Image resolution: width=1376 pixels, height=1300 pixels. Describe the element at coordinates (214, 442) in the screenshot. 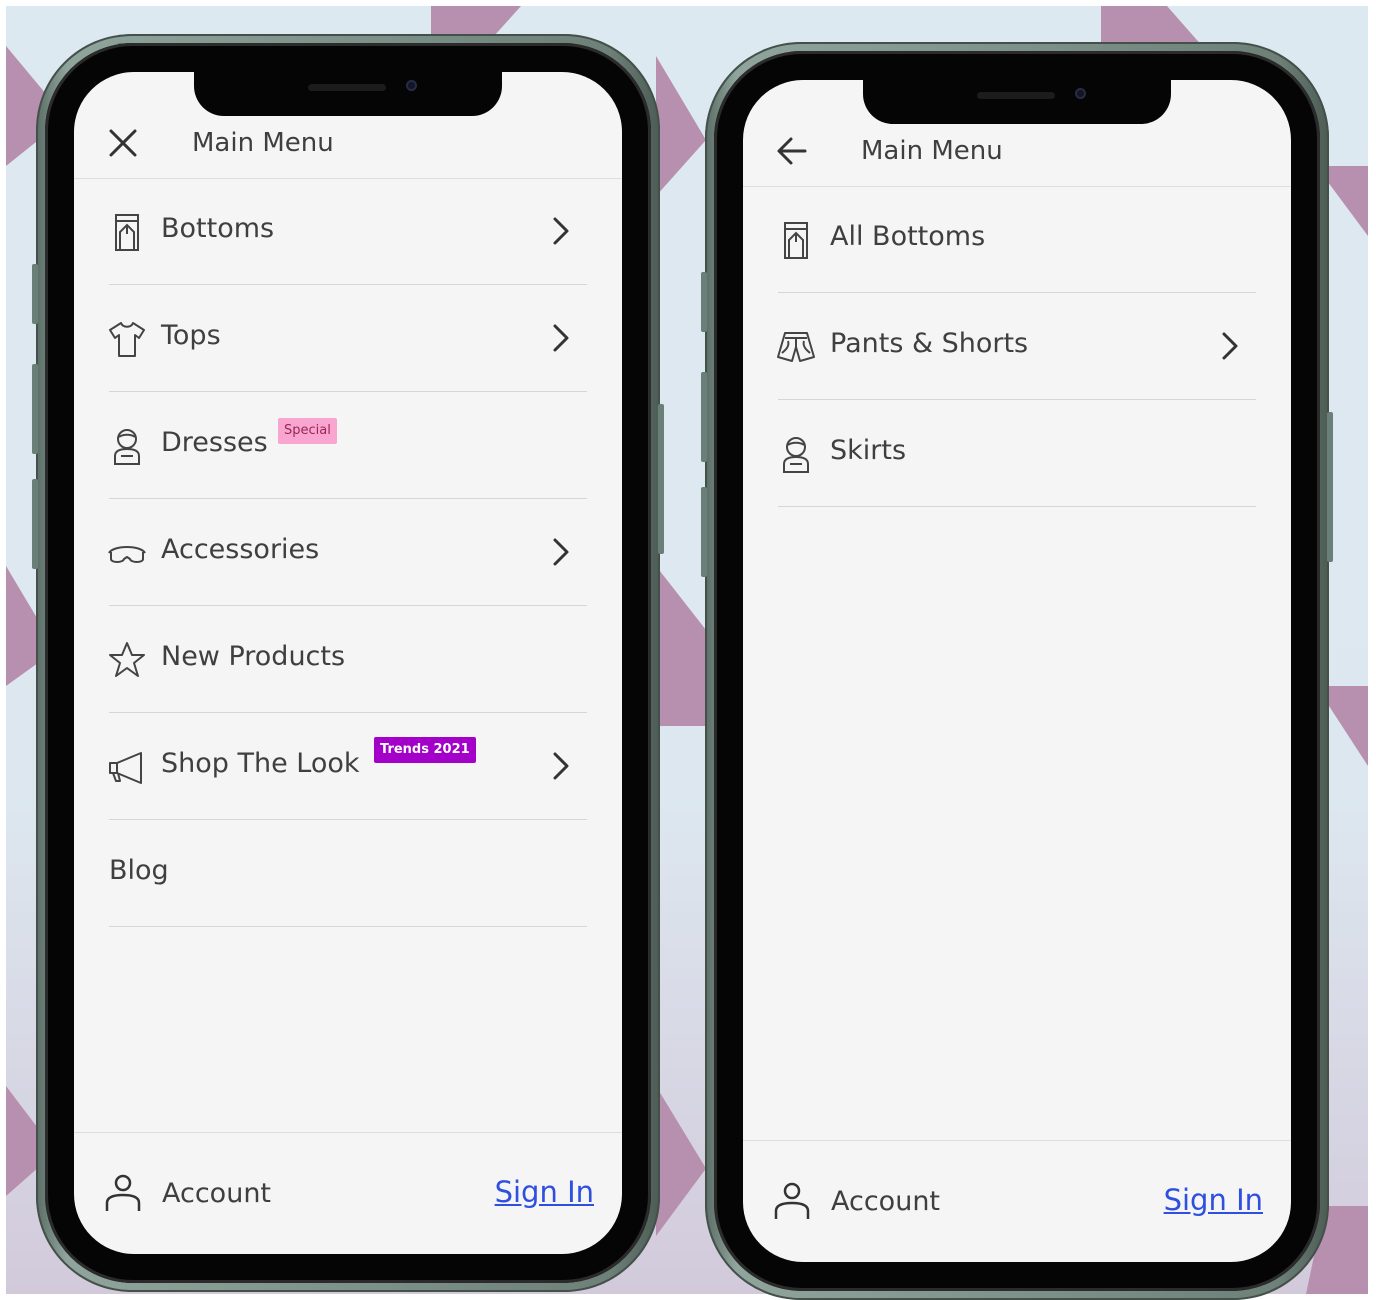

I see `menu-item-label: Dresses` at that location.